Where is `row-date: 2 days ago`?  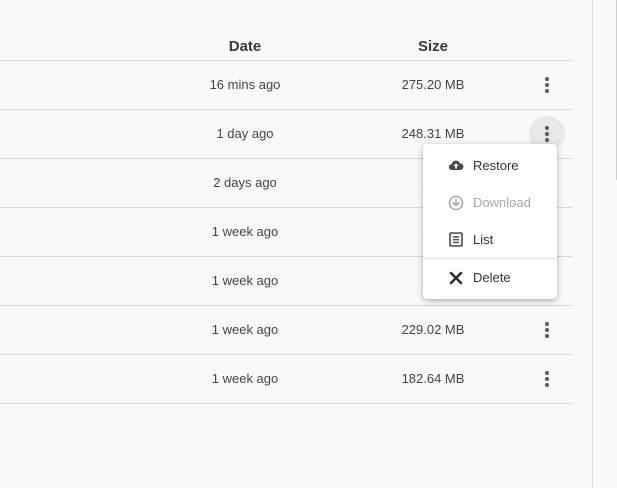 row-date: 2 days ago is located at coordinates (245, 182).